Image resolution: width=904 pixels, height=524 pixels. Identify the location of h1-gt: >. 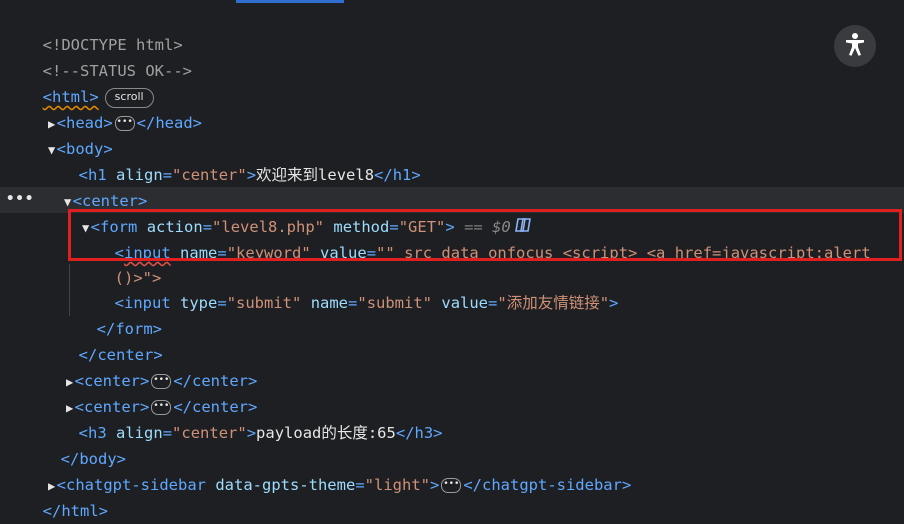
(251, 175).